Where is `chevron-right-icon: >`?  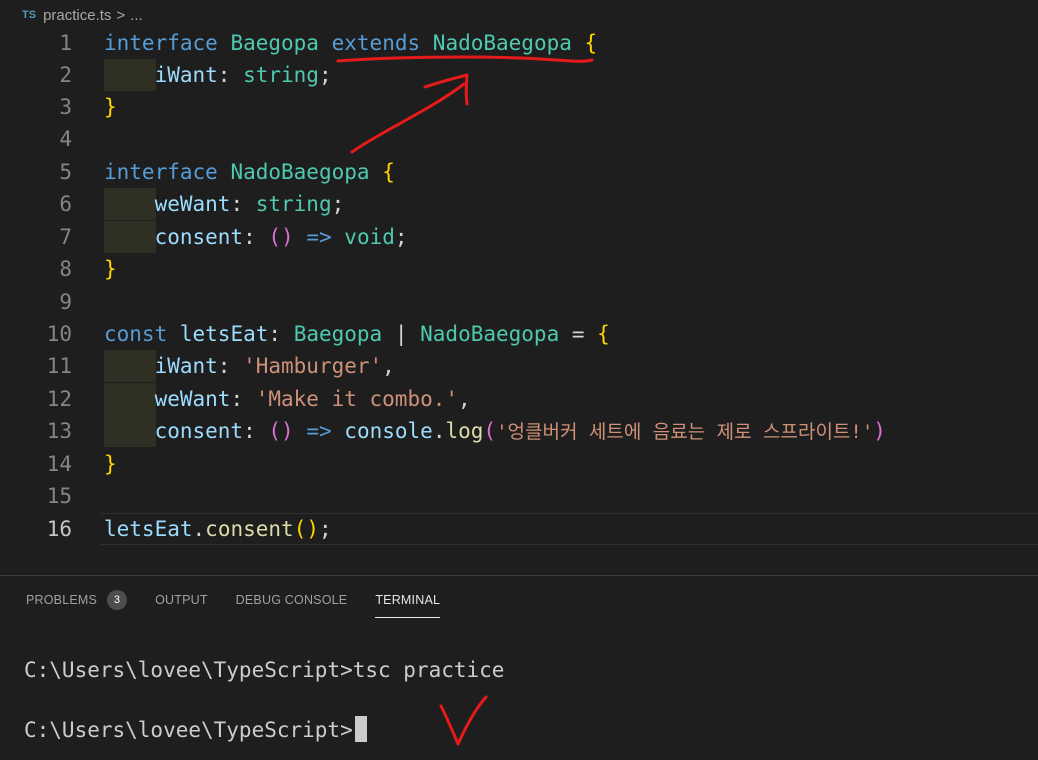 chevron-right-icon: > is located at coordinates (121, 15).